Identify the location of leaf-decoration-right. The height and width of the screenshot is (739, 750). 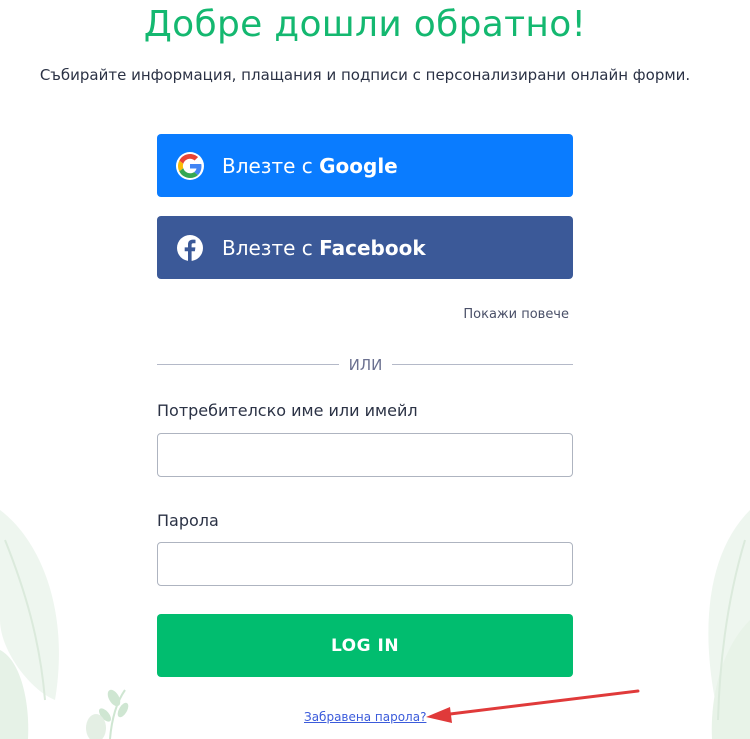
(729, 624).